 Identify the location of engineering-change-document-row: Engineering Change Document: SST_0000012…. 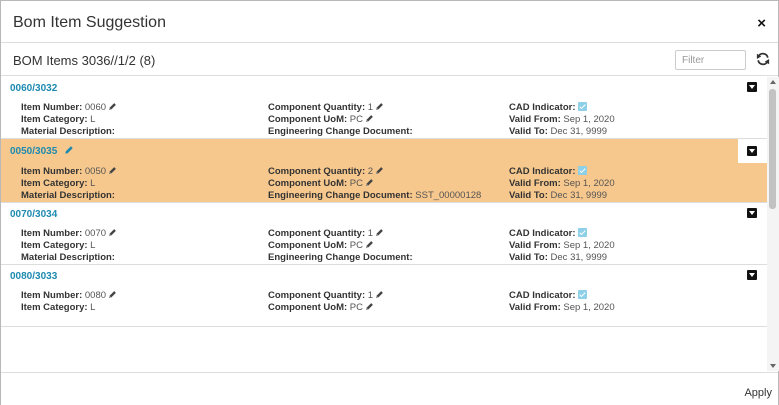
(374, 196).